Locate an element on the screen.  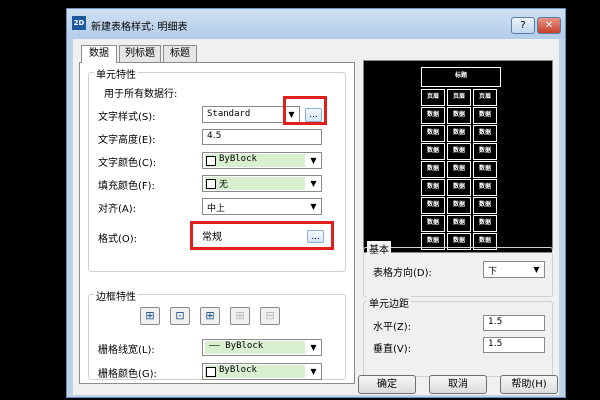
format-label: 格式(O): is located at coordinates (118, 239).